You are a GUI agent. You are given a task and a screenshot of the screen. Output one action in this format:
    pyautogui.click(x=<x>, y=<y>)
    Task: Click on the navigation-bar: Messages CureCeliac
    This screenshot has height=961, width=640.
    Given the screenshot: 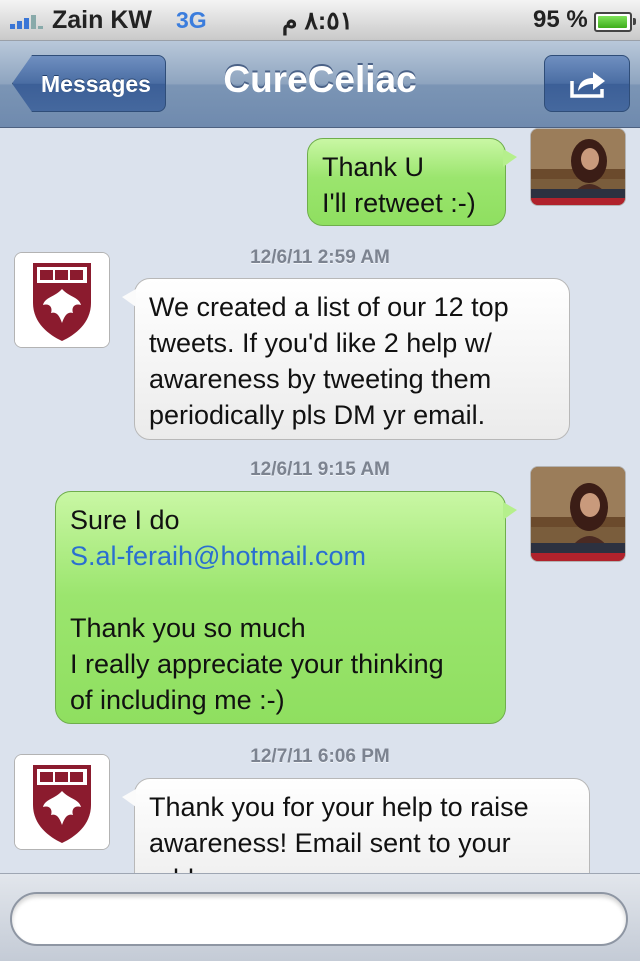 What is the action you would take?
    pyautogui.click(x=320, y=84)
    